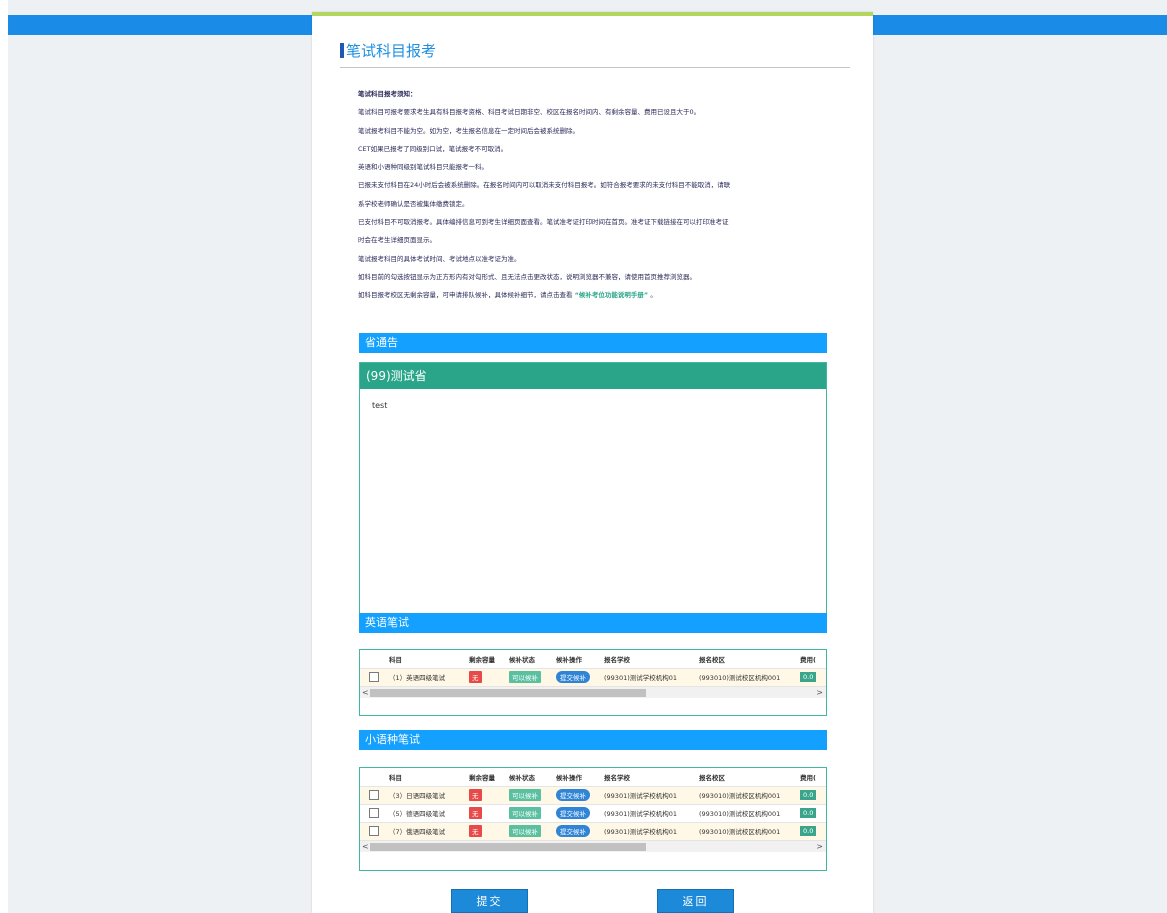 The height and width of the screenshot is (913, 1167). Describe the element at coordinates (595, 54) in the screenshot. I see `page-title: 笔试科目报考` at that location.